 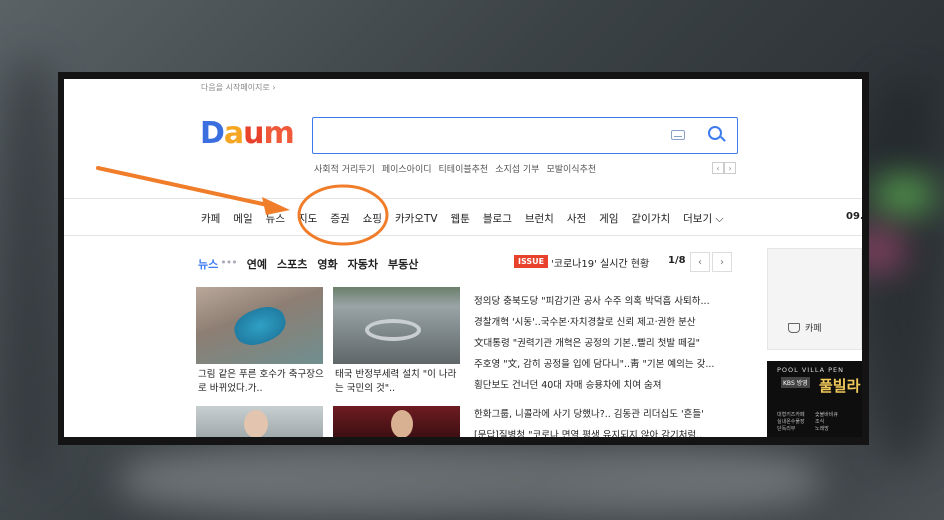 I want to click on logo-letter-m: m, so click(x=279, y=133).